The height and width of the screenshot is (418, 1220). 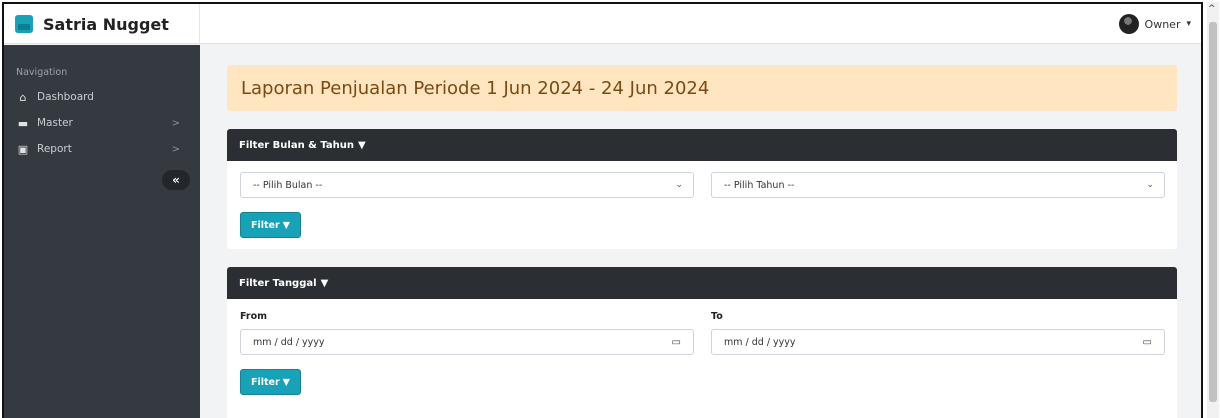 What do you see at coordinates (42, 72) in the screenshot?
I see `nav-heading: Navigation` at bounding box center [42, 72].